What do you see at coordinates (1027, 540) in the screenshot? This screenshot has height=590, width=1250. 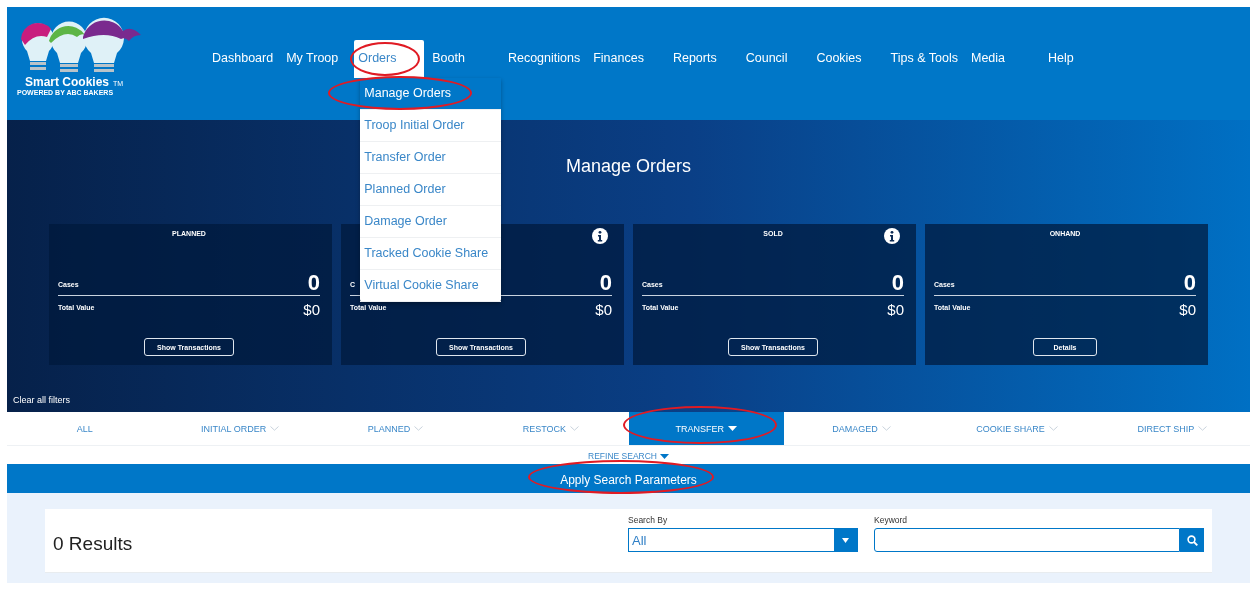 I see `keyword-field` at bounding box center [1027, 540].